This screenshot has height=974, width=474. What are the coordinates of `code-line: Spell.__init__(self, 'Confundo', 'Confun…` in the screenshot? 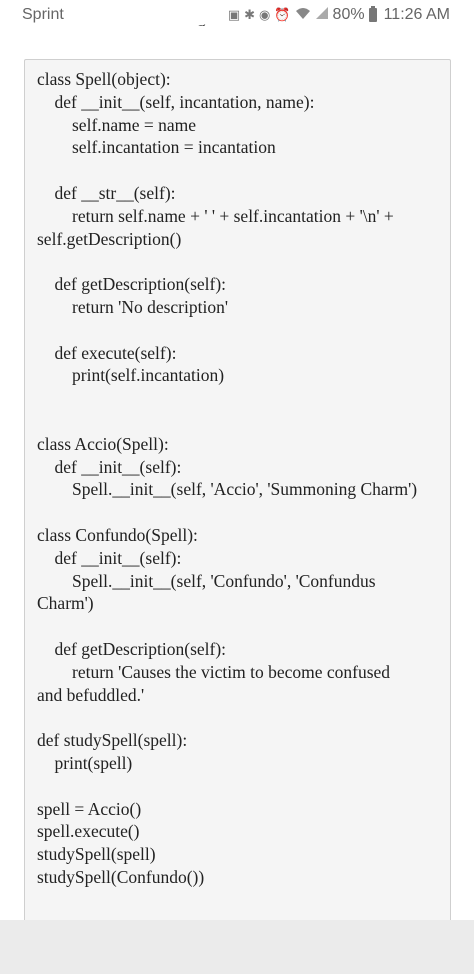 It's located at (206, 580).